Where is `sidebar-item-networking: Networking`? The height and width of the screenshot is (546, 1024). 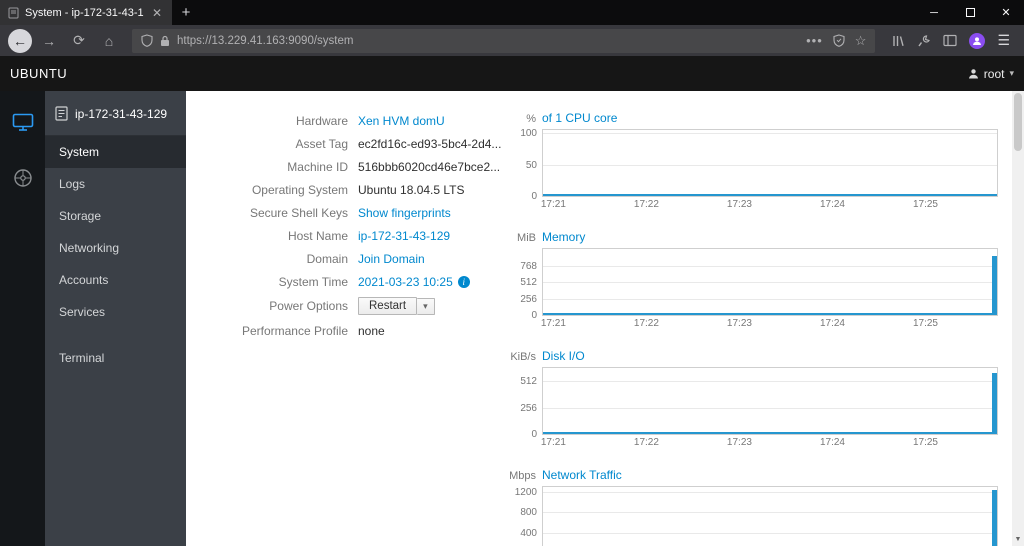 sidebar-item-networking: Networking is located at coordinates (115, 248).